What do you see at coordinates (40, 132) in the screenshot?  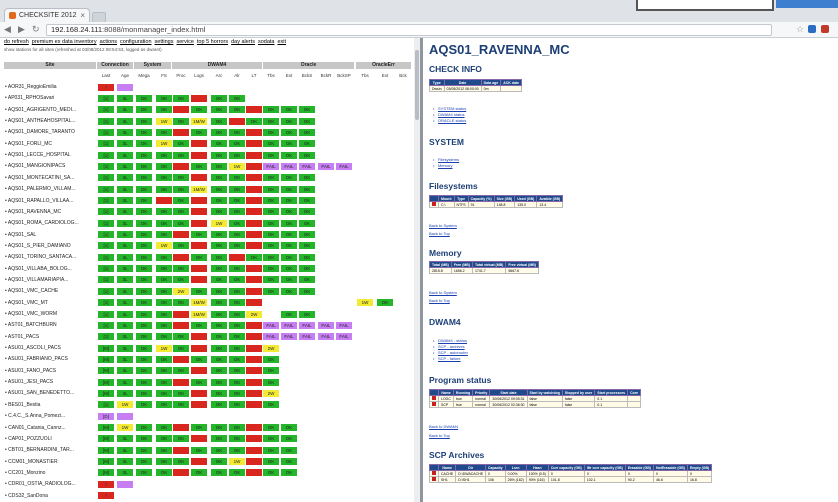 I see `site-name: • AQS01_DAMORE_TARANTO` at bounding box center [40, 132].